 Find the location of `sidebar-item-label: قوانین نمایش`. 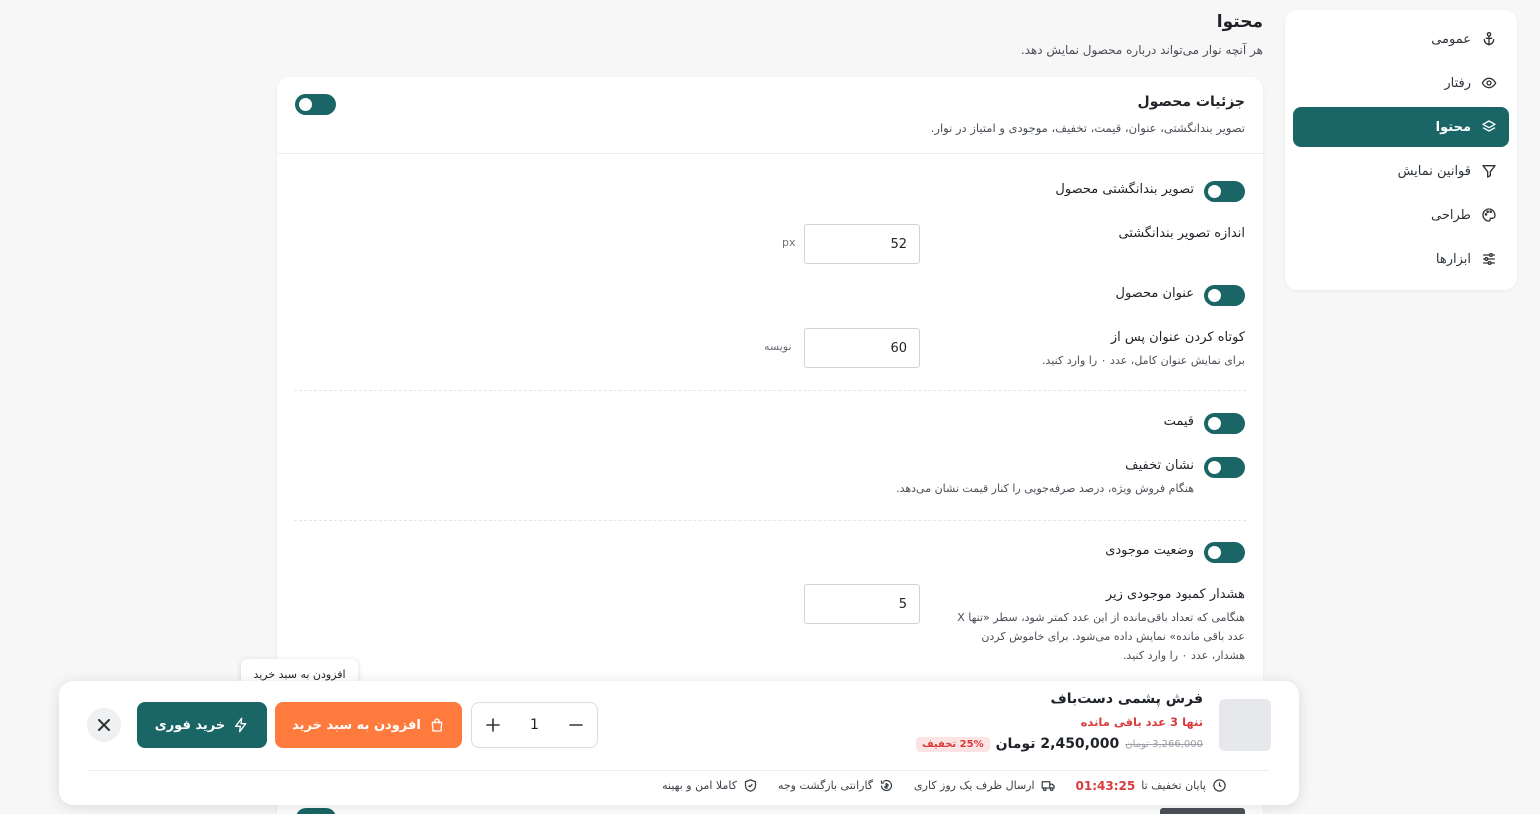

sidebar-item-label: قوانین نمایش is located at coordinates (1434, 171).